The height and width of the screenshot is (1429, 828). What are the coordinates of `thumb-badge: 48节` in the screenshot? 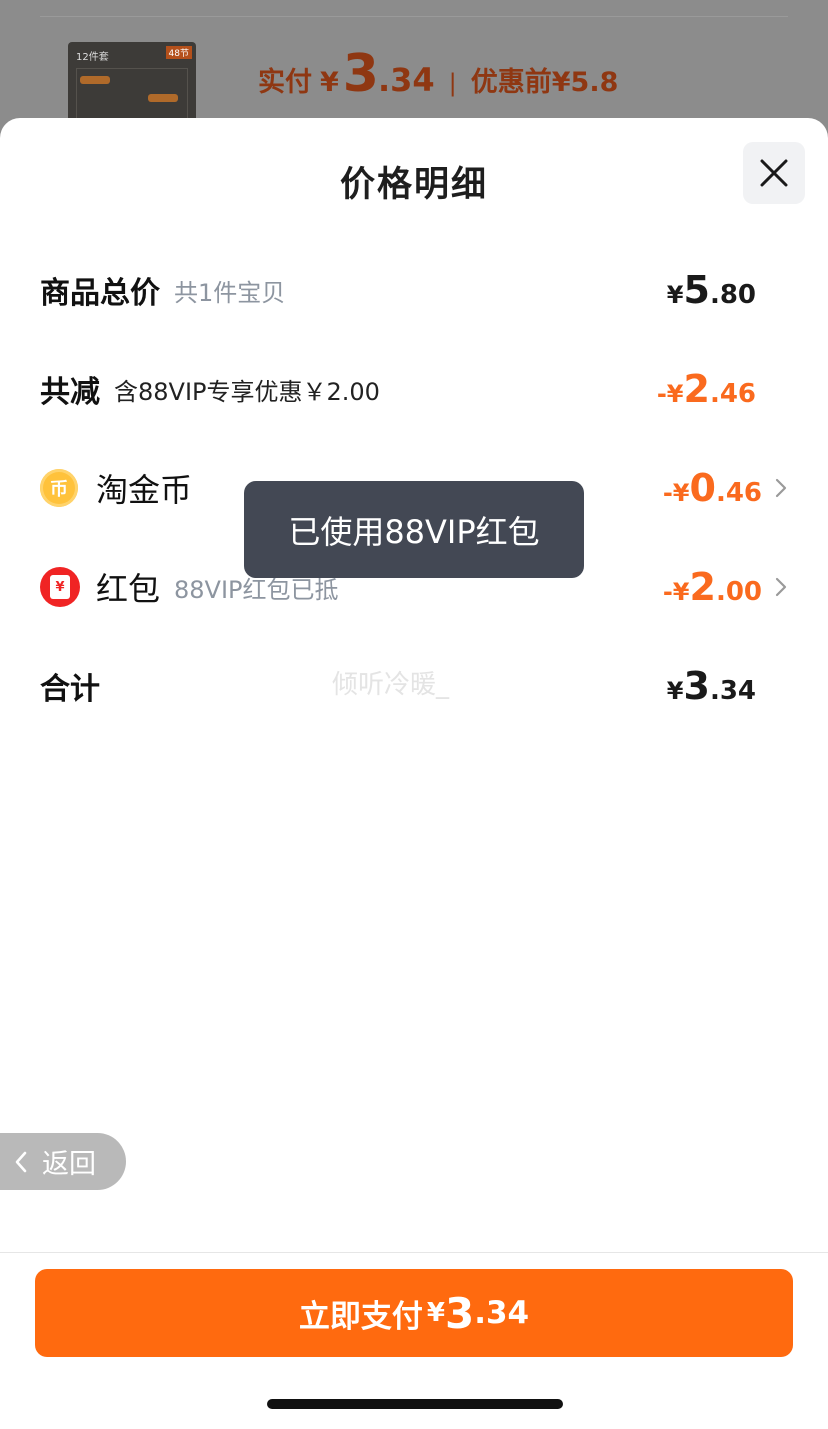 It's located at (178, 52).